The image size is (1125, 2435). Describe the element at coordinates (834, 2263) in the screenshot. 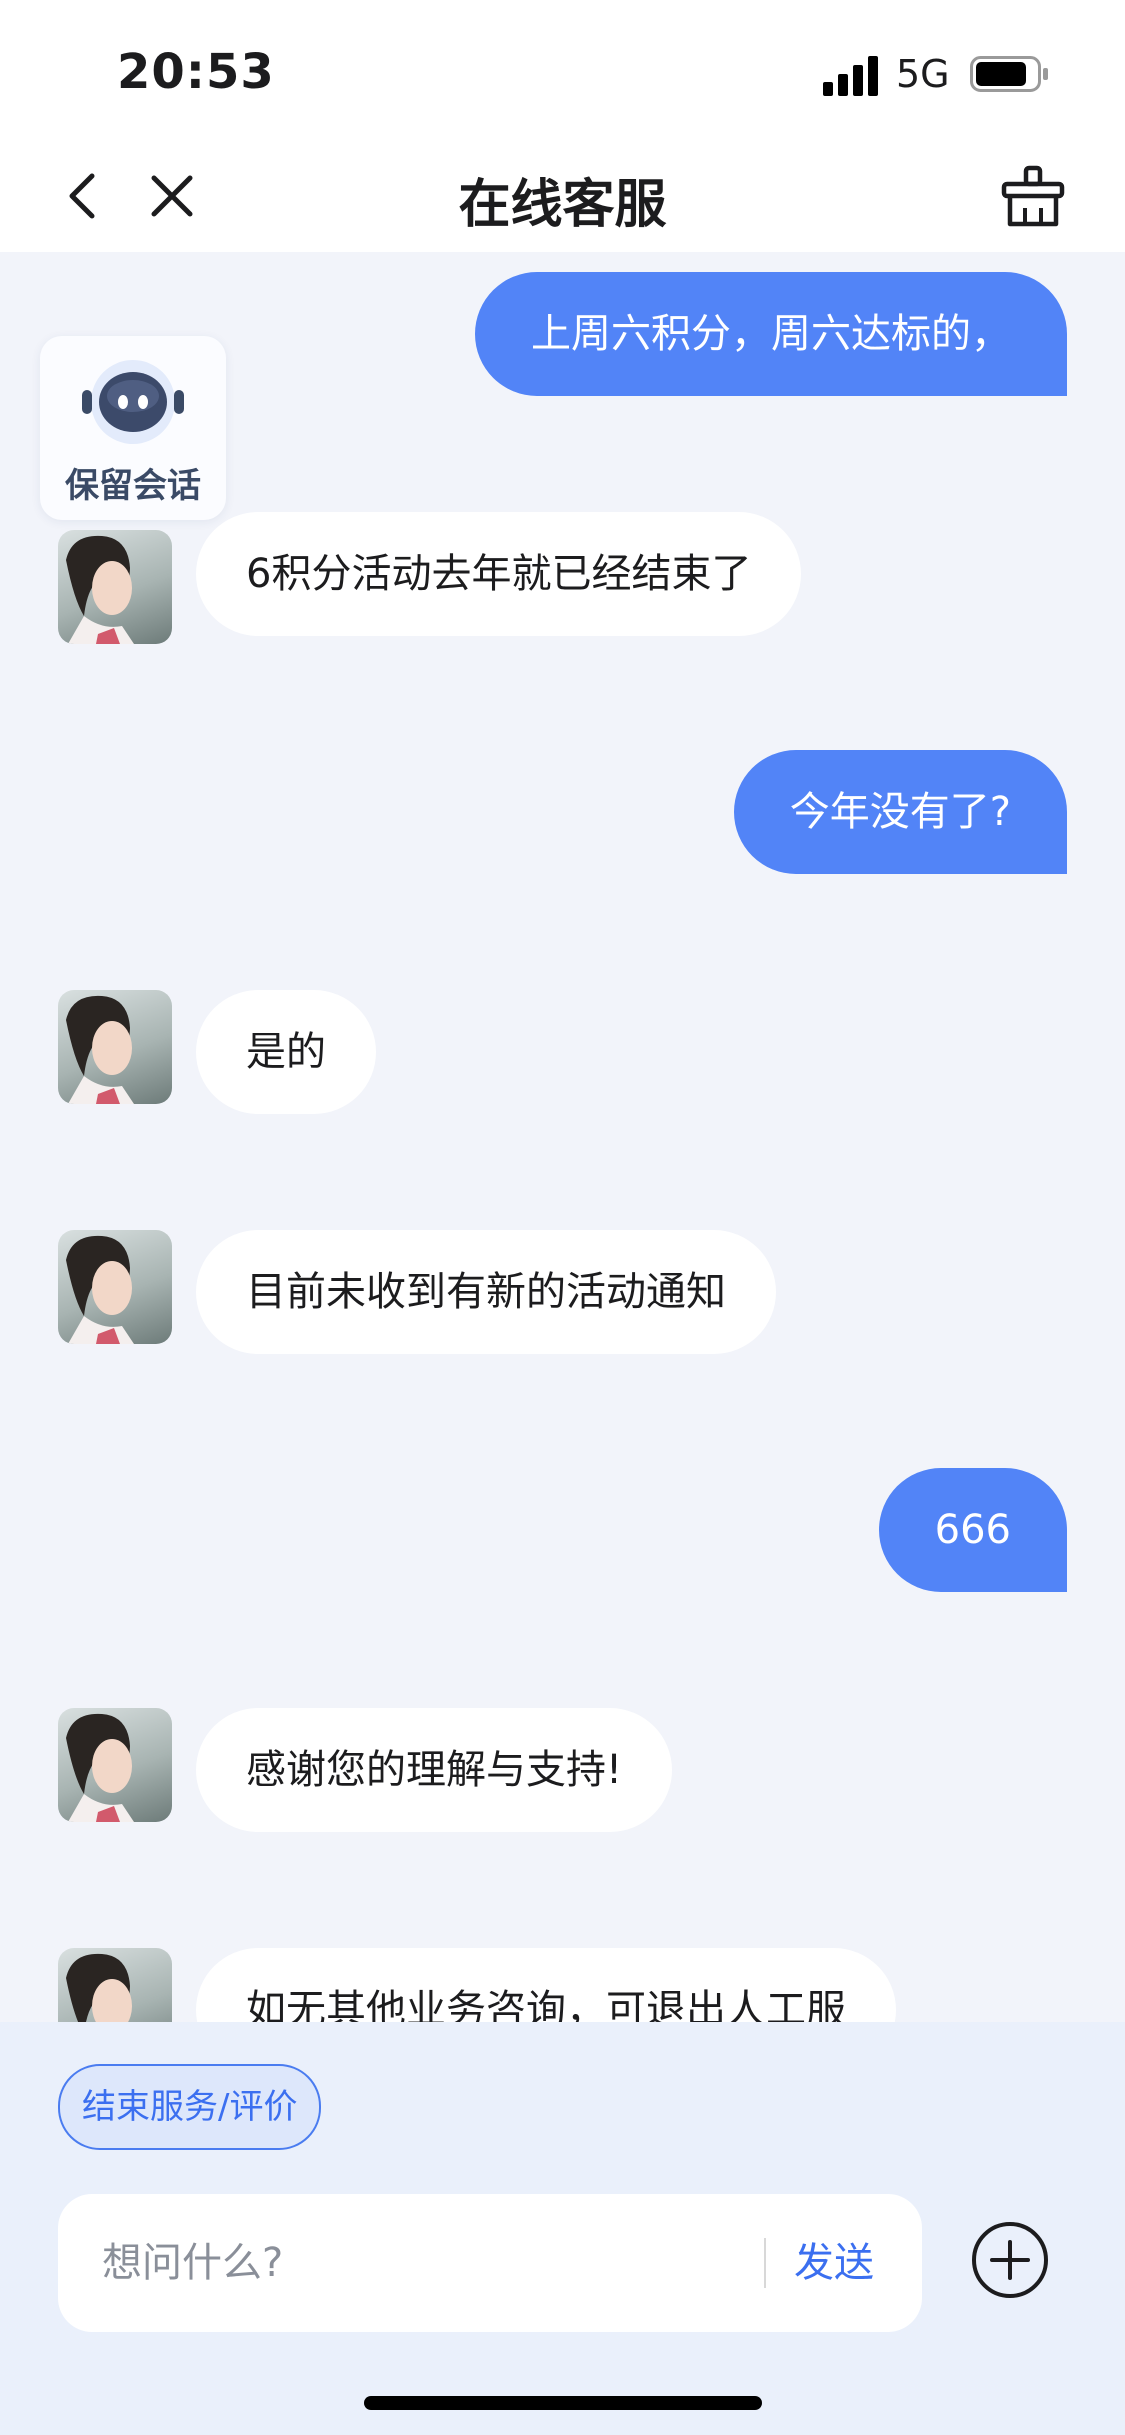

I see `send-button: 发送` at that location.